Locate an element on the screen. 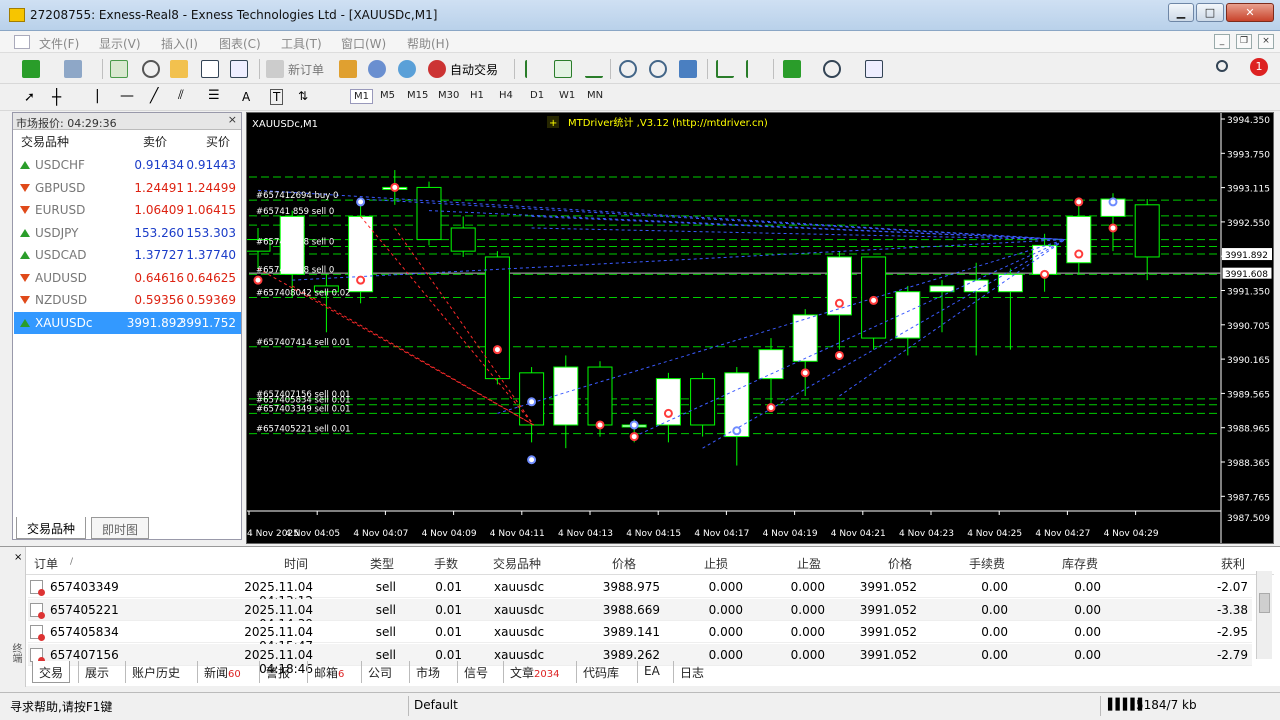 The width and height of the screenshot is (1280, 720). menu-view: 显示(V) is located at coordinates (120, 43).